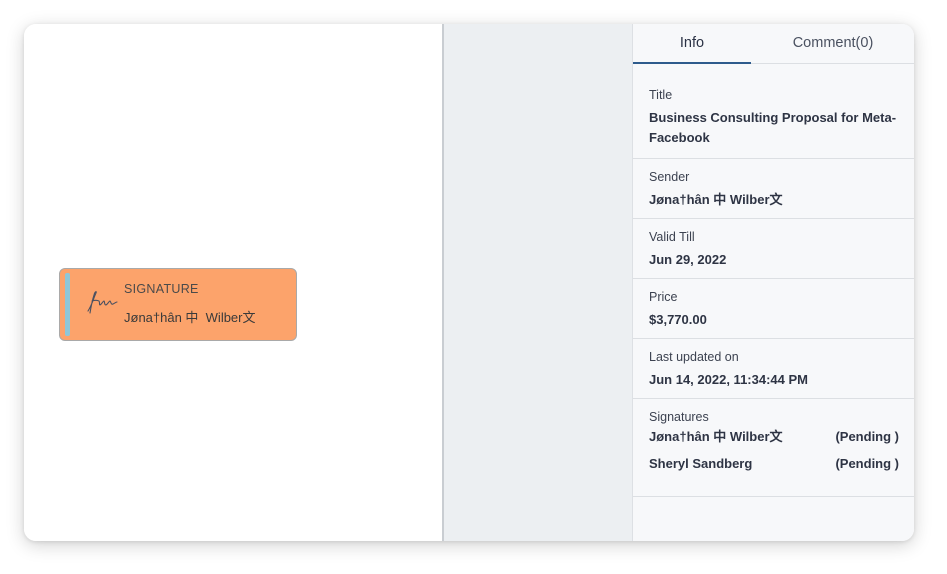  What do you see at coordinates (728, 379) in the screenshot?
I see `last-updated-value: Jun 14, 2022, 11:34:44 PM` at bounding box center [728, 379].